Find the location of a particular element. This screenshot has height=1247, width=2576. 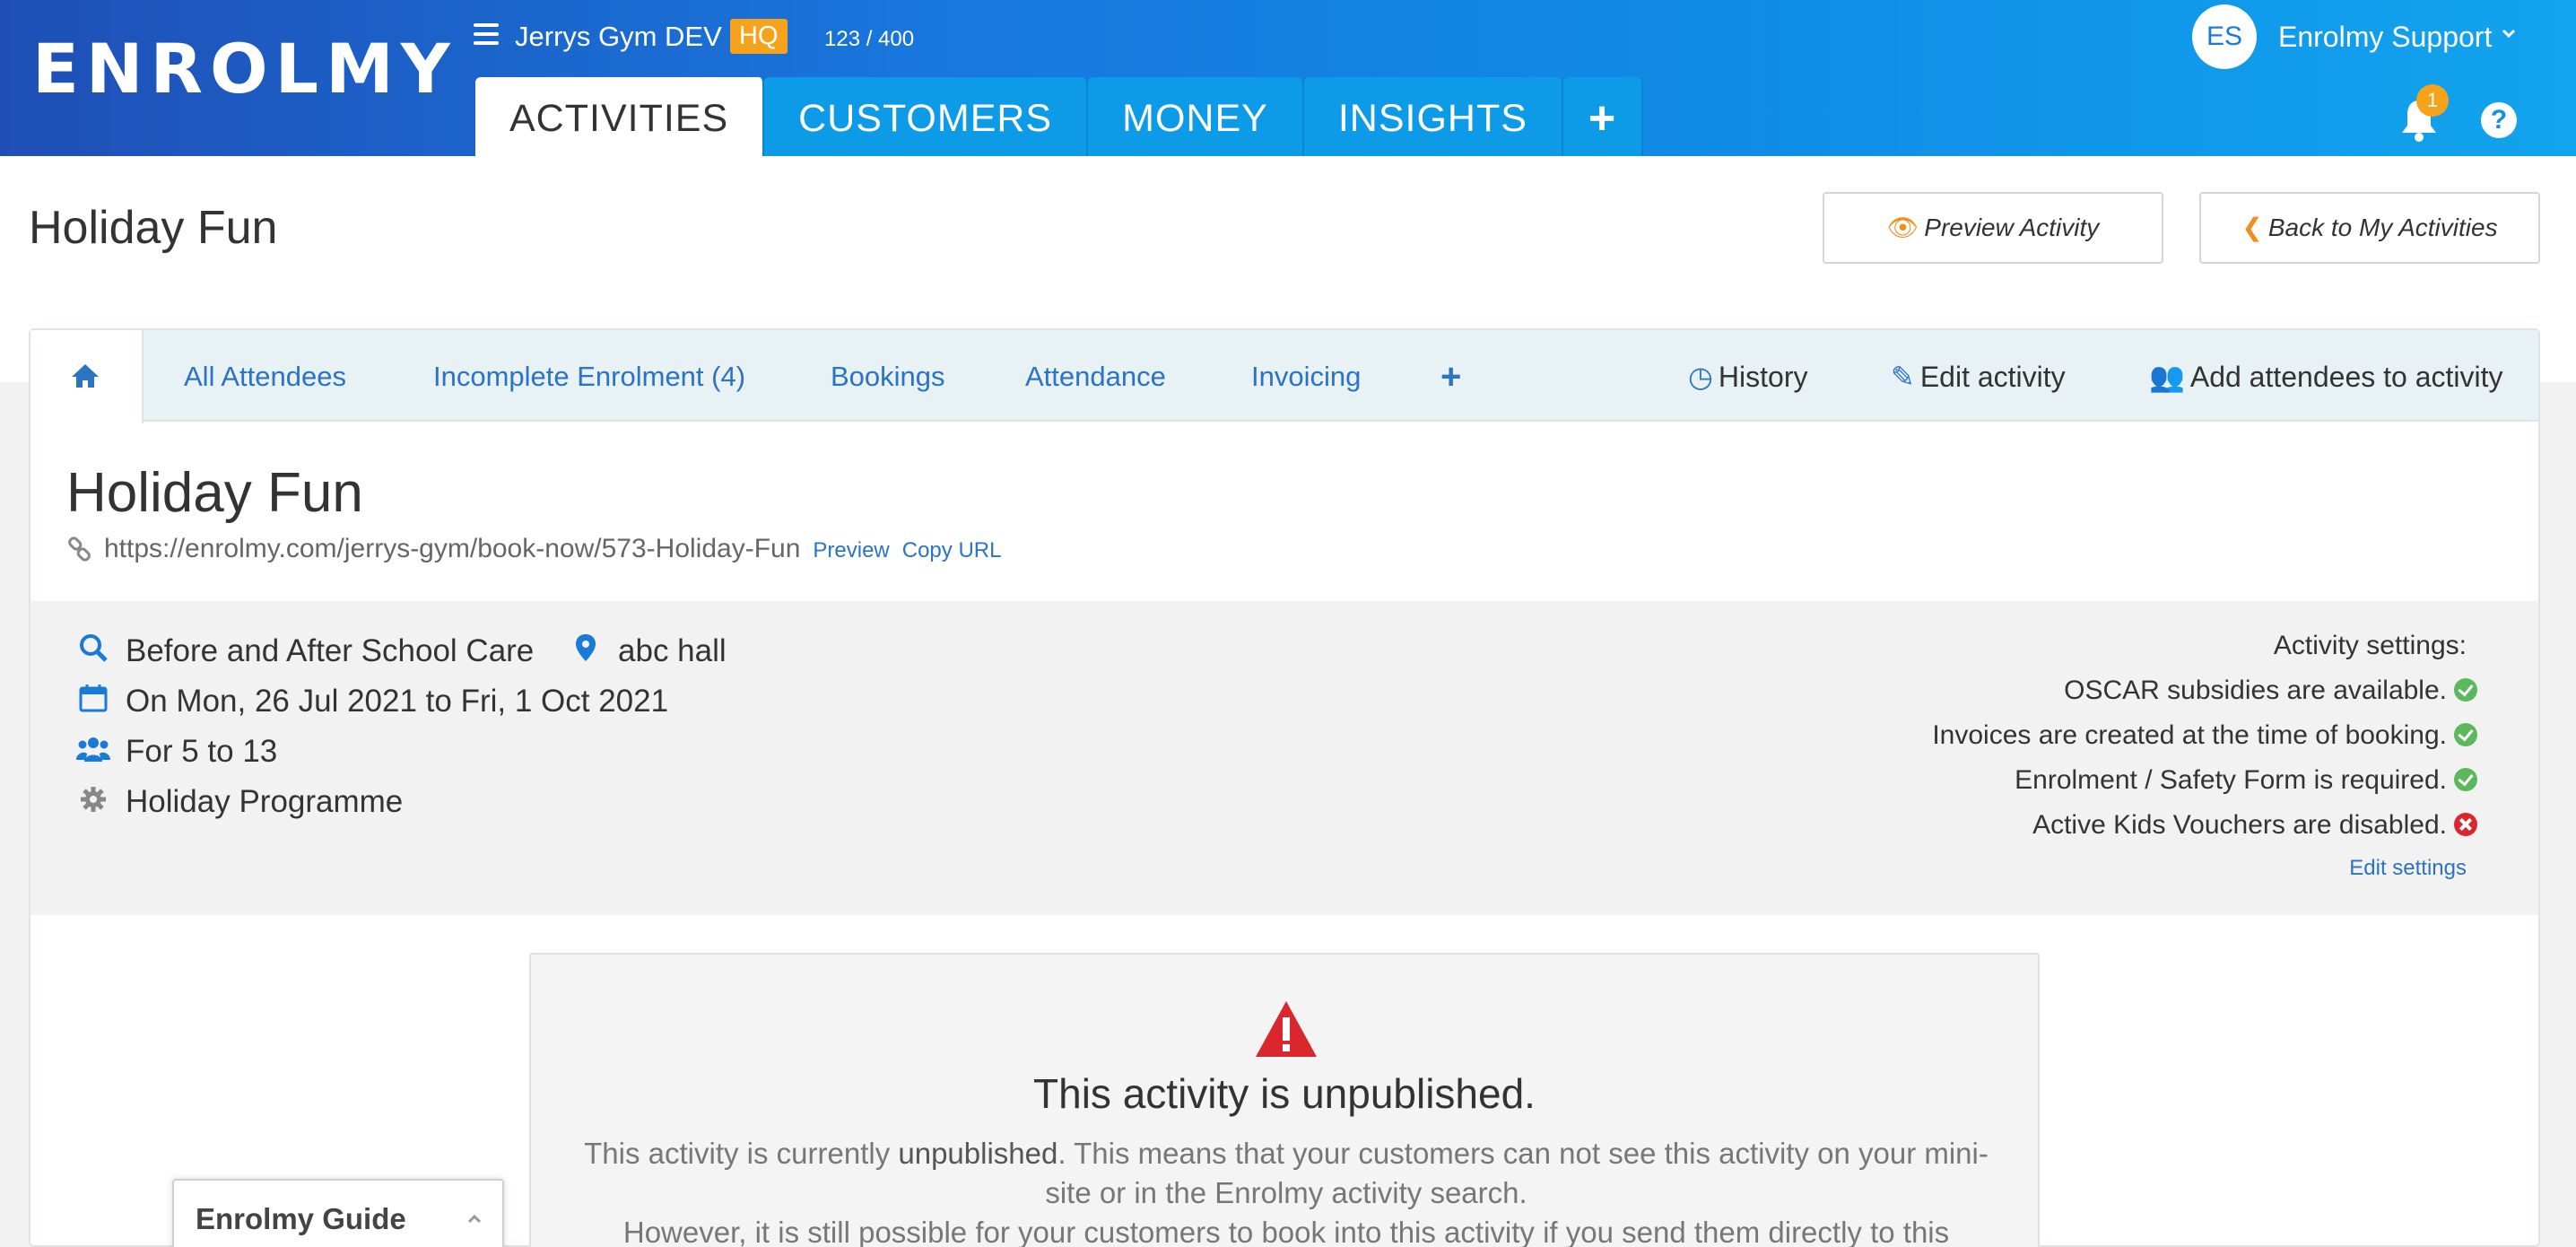

tab-invoicing: Invoicing is located at coordinates (1306, 376).